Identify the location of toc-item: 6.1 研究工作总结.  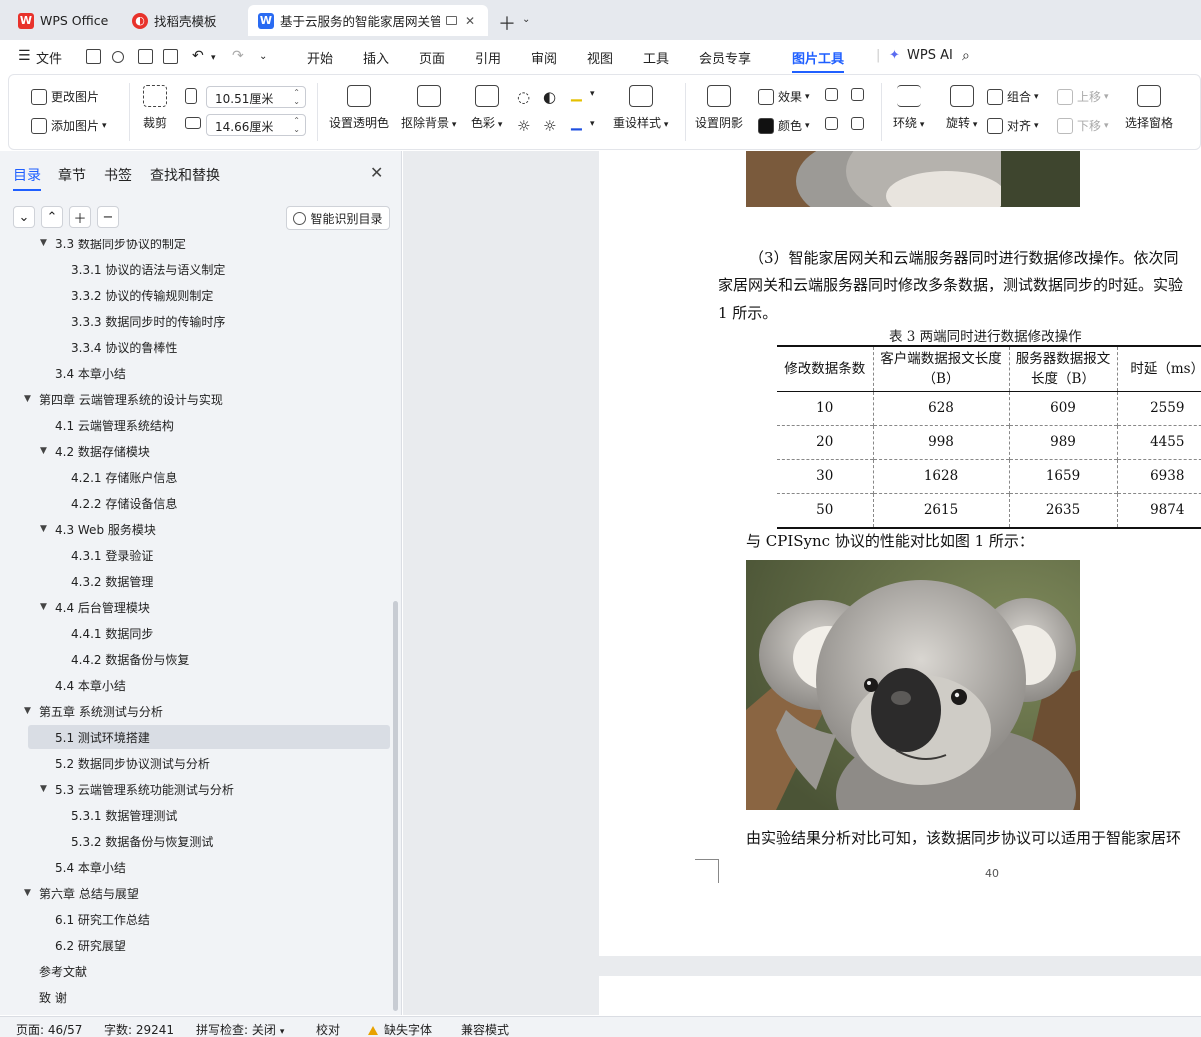
(209, 919).